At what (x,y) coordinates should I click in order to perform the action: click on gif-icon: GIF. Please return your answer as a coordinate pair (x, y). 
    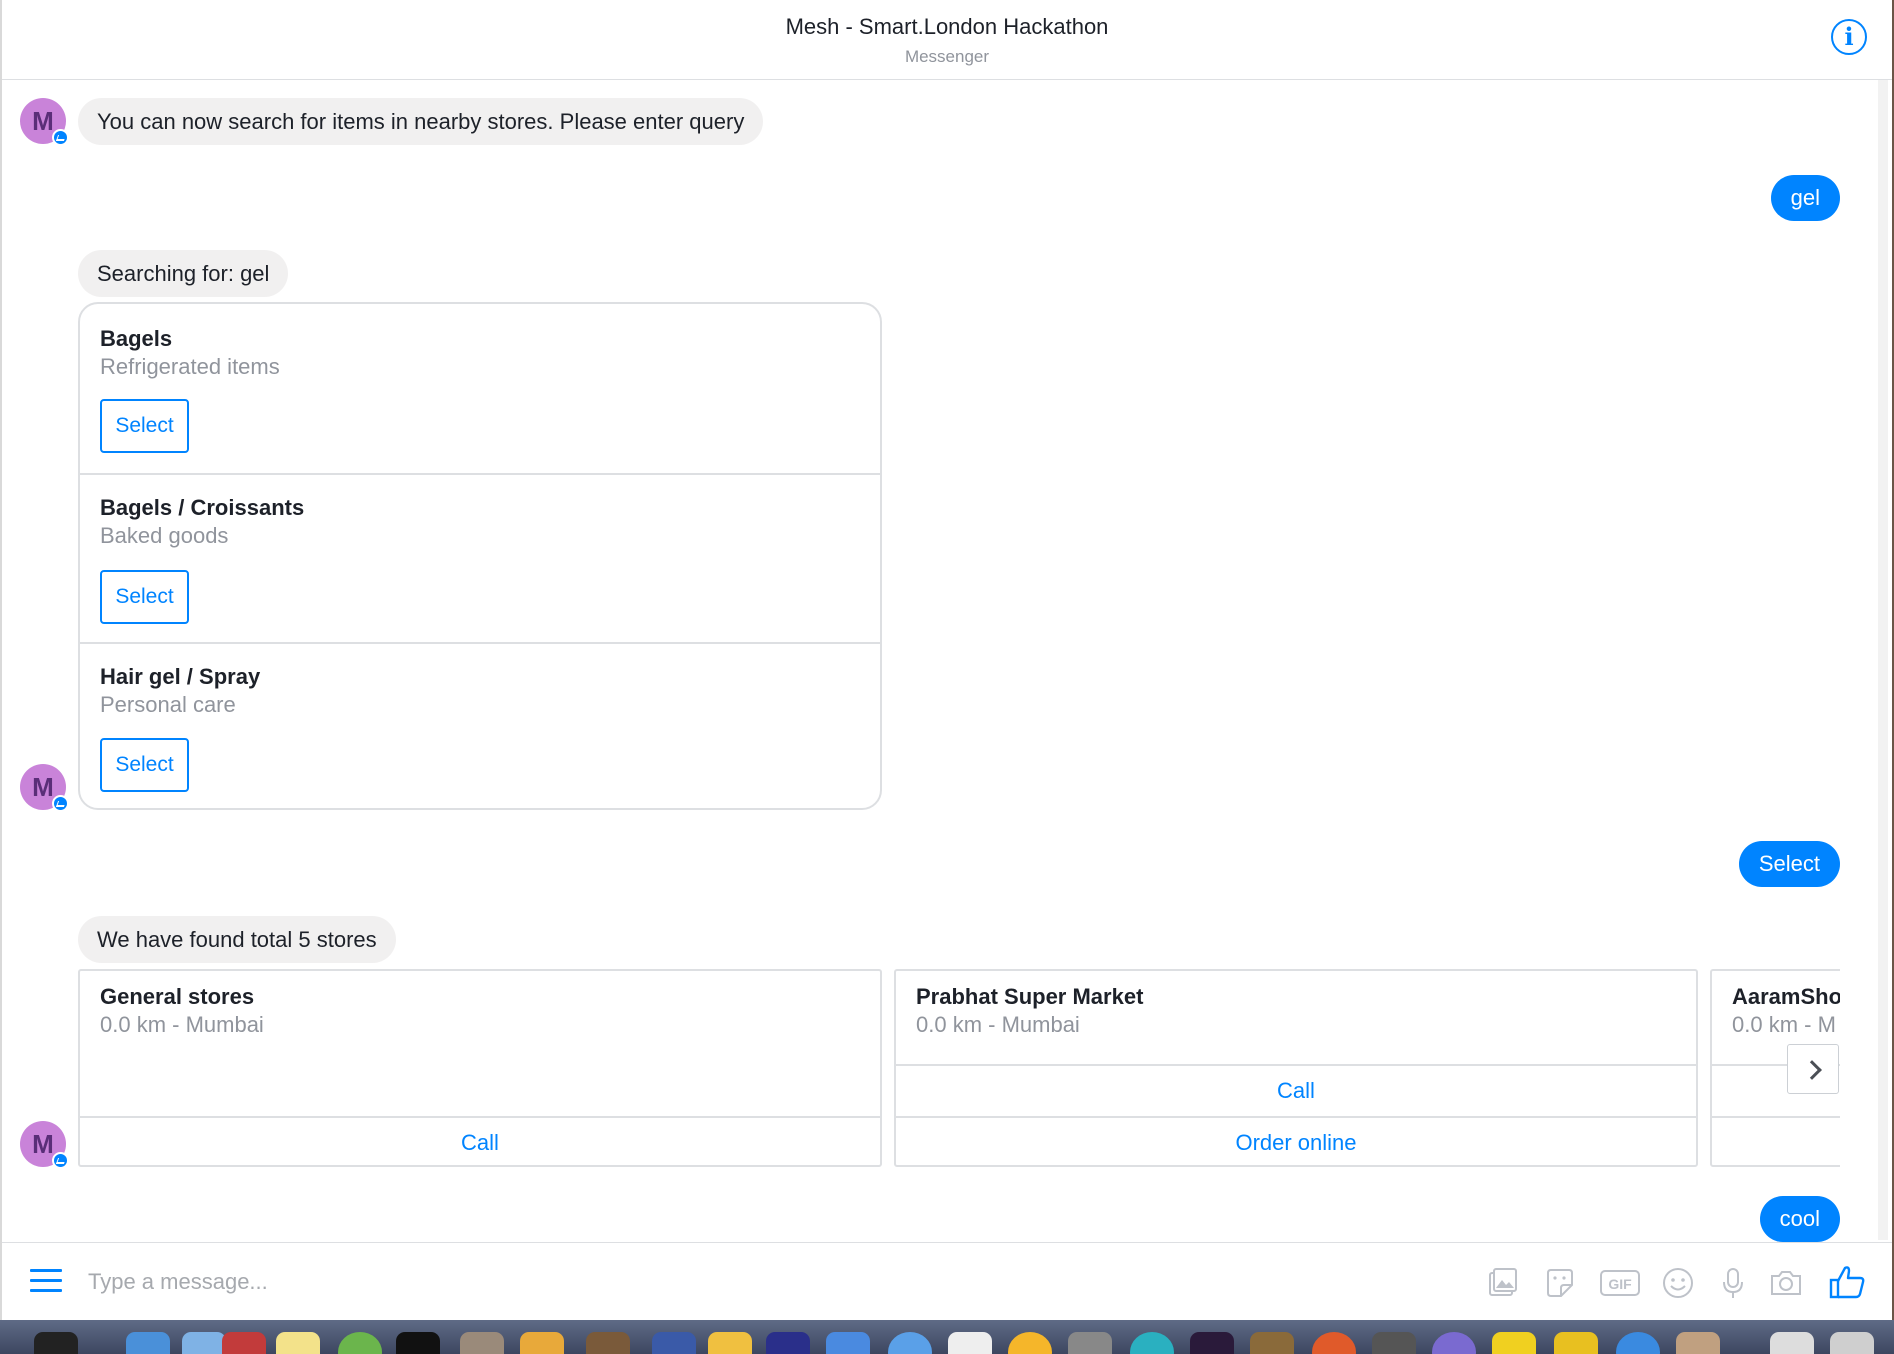
    Looking at the image, I should click on (1620, 1283).